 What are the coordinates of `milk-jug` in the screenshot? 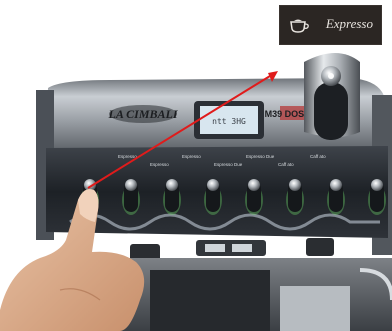 It's located at (315, 308).